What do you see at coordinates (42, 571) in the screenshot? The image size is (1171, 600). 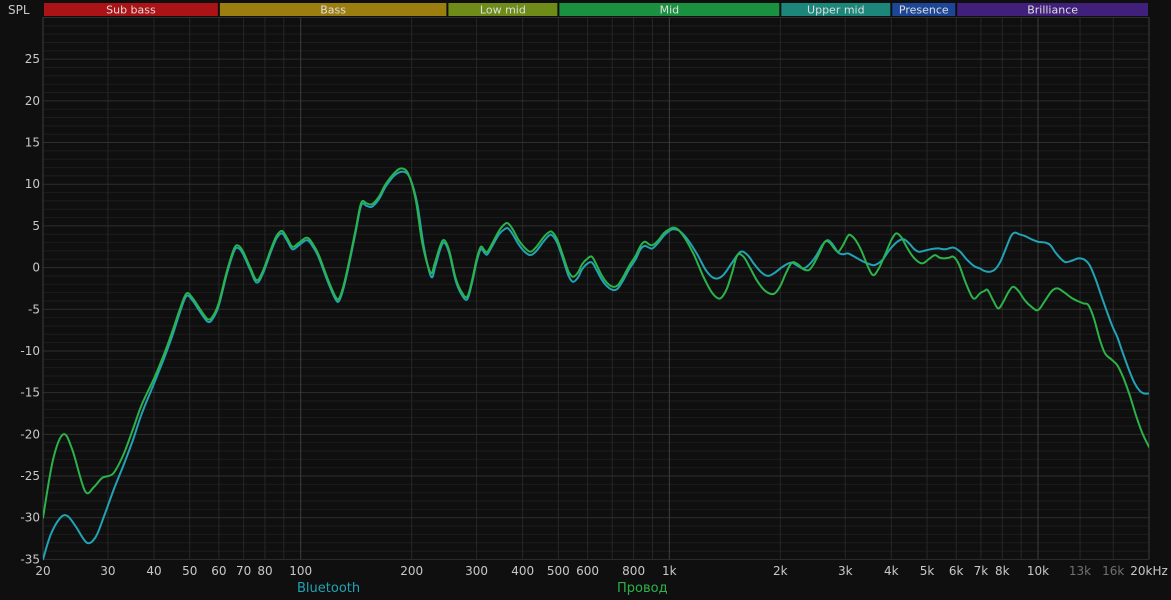 I see `x-tick-label: 20` at bounding box center [42, 571].